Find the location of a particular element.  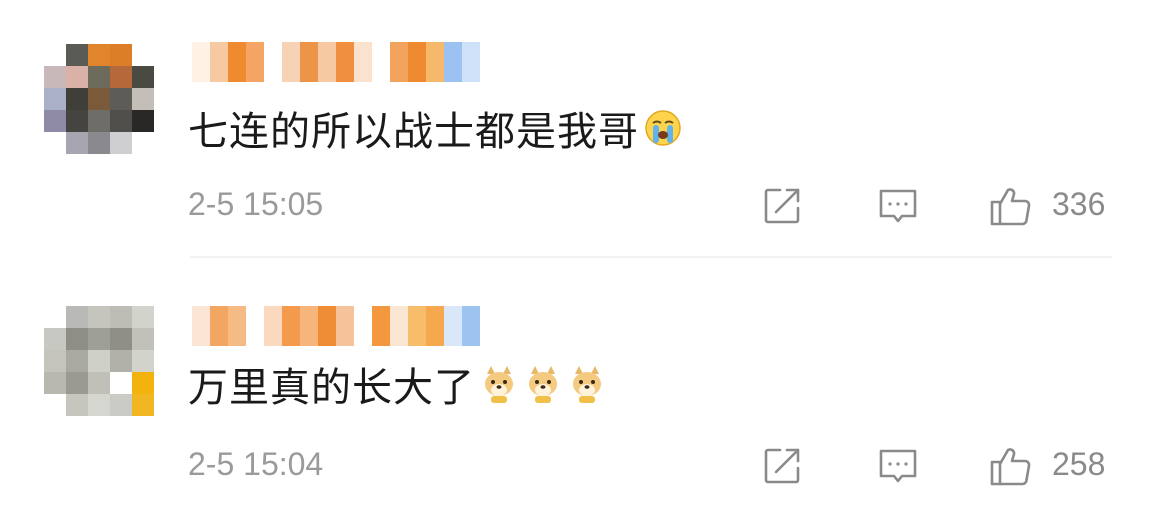

like-count: 258 is located at coordinates (1079, 464).